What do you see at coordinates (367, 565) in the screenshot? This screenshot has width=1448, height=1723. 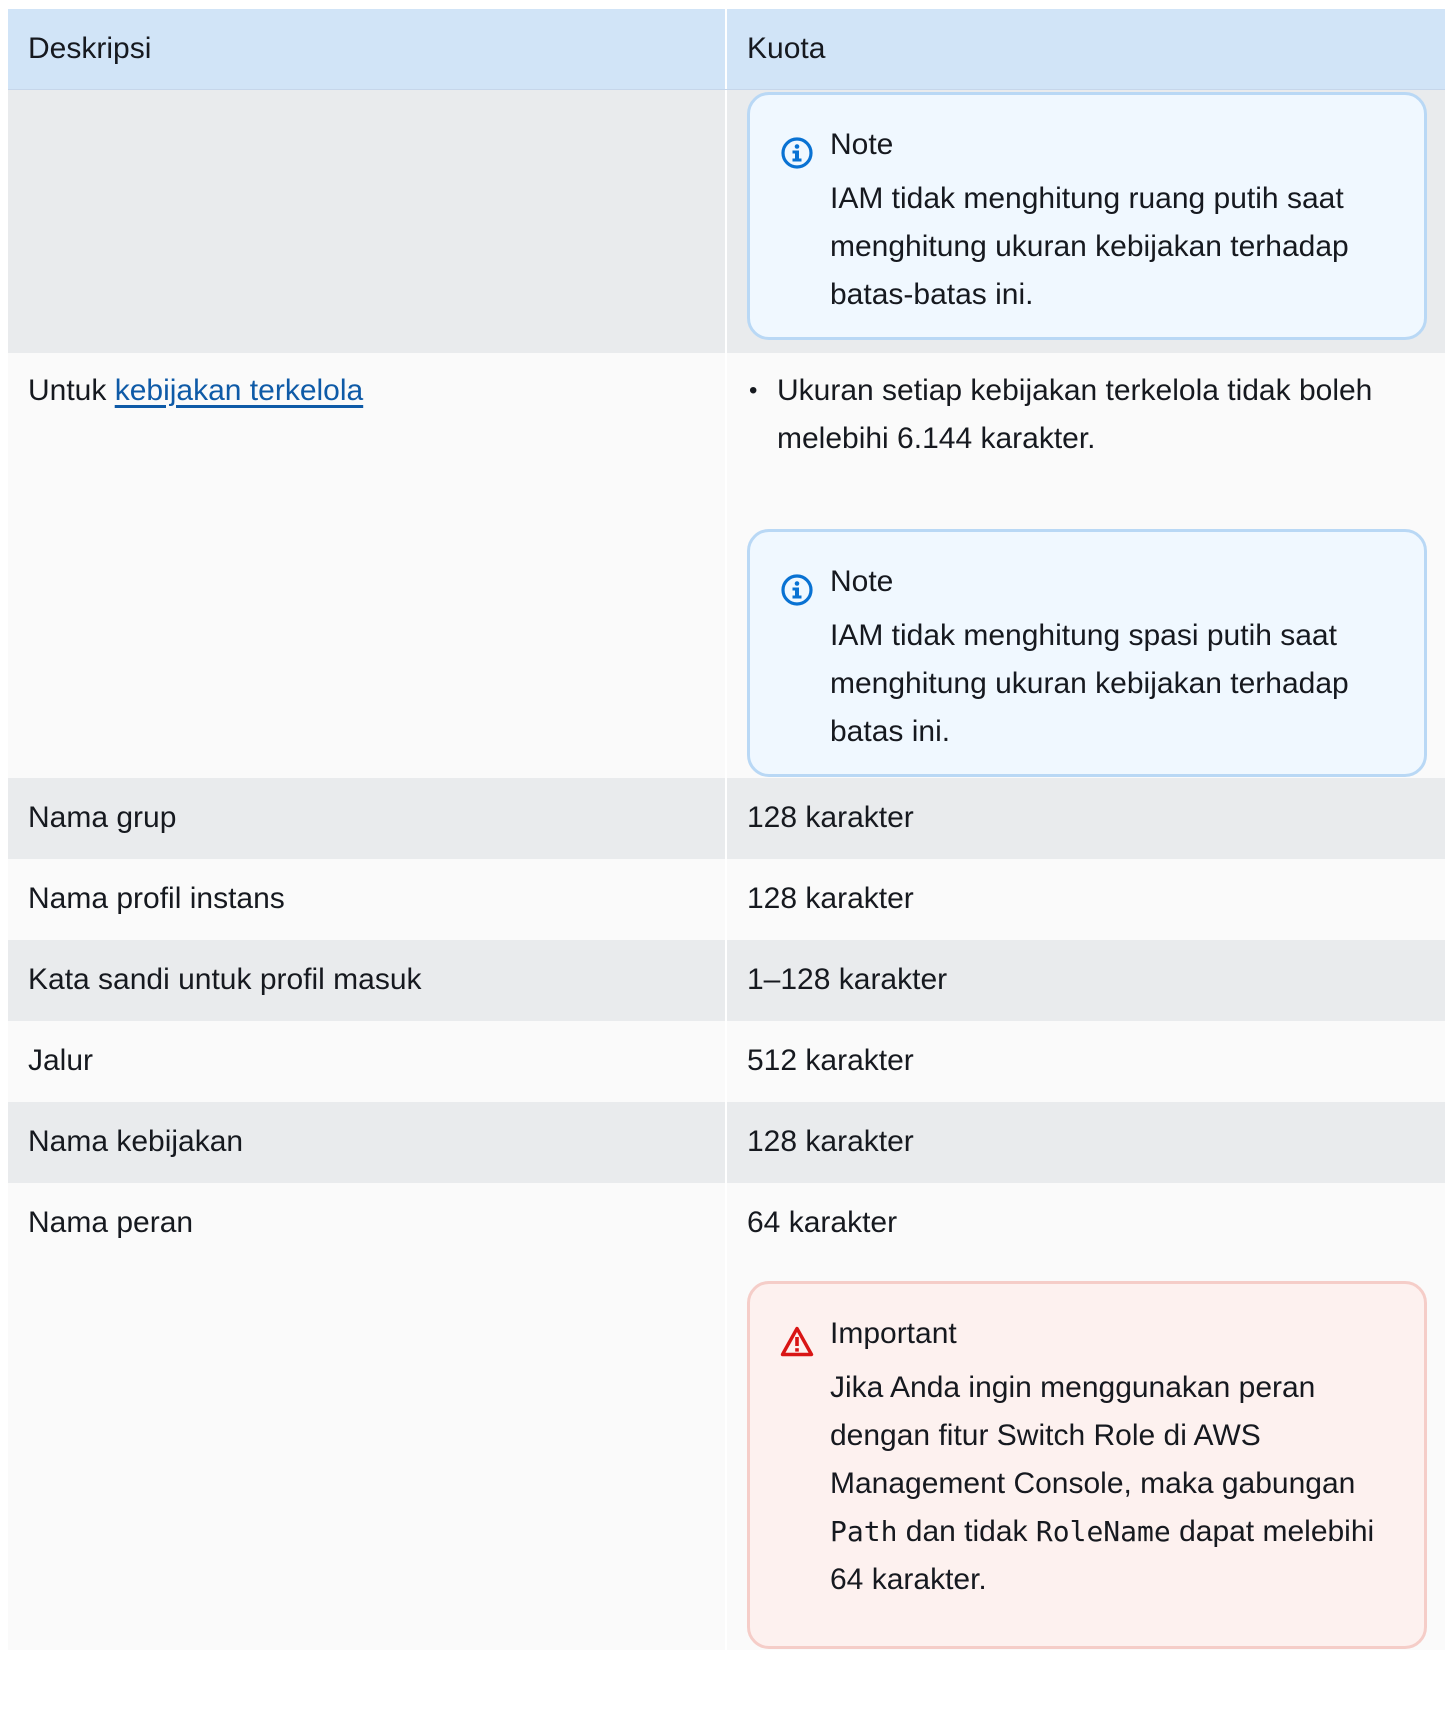 I see `description-cell: Untuk kebijakan terkelola` at bounding box center [367, 565].